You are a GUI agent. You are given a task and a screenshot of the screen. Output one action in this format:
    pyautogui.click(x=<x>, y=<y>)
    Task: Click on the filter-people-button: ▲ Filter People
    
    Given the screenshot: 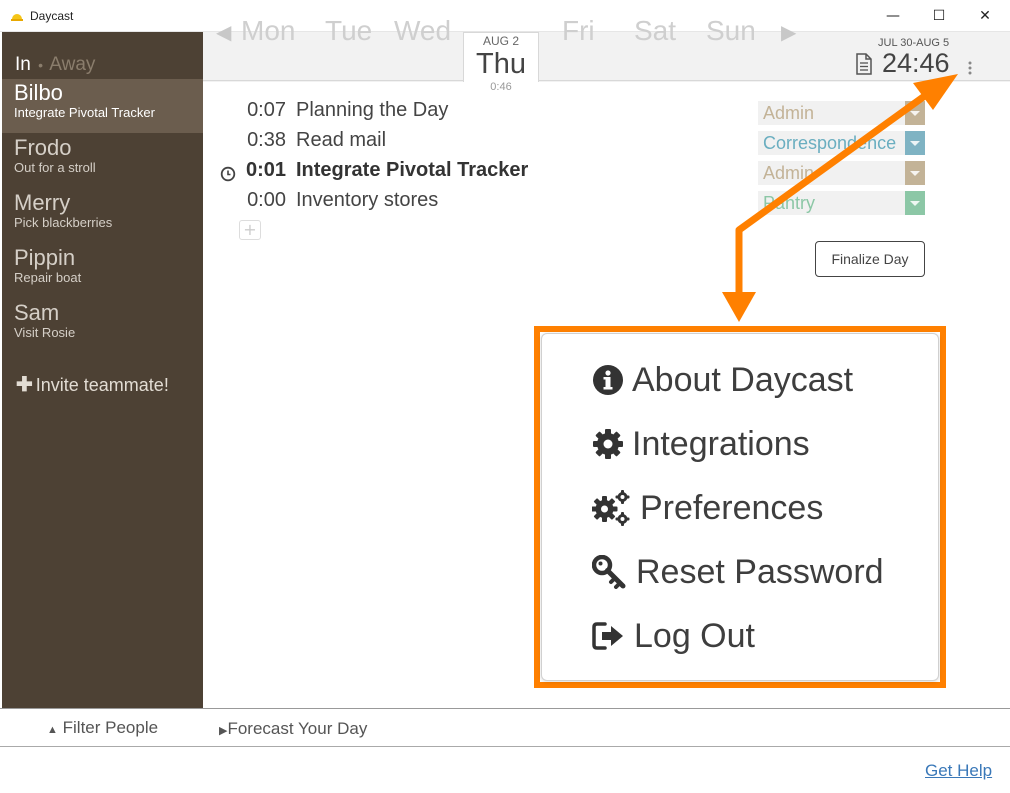 What is the action you would take?
    pyautogui.click(x=102, y=728)
    